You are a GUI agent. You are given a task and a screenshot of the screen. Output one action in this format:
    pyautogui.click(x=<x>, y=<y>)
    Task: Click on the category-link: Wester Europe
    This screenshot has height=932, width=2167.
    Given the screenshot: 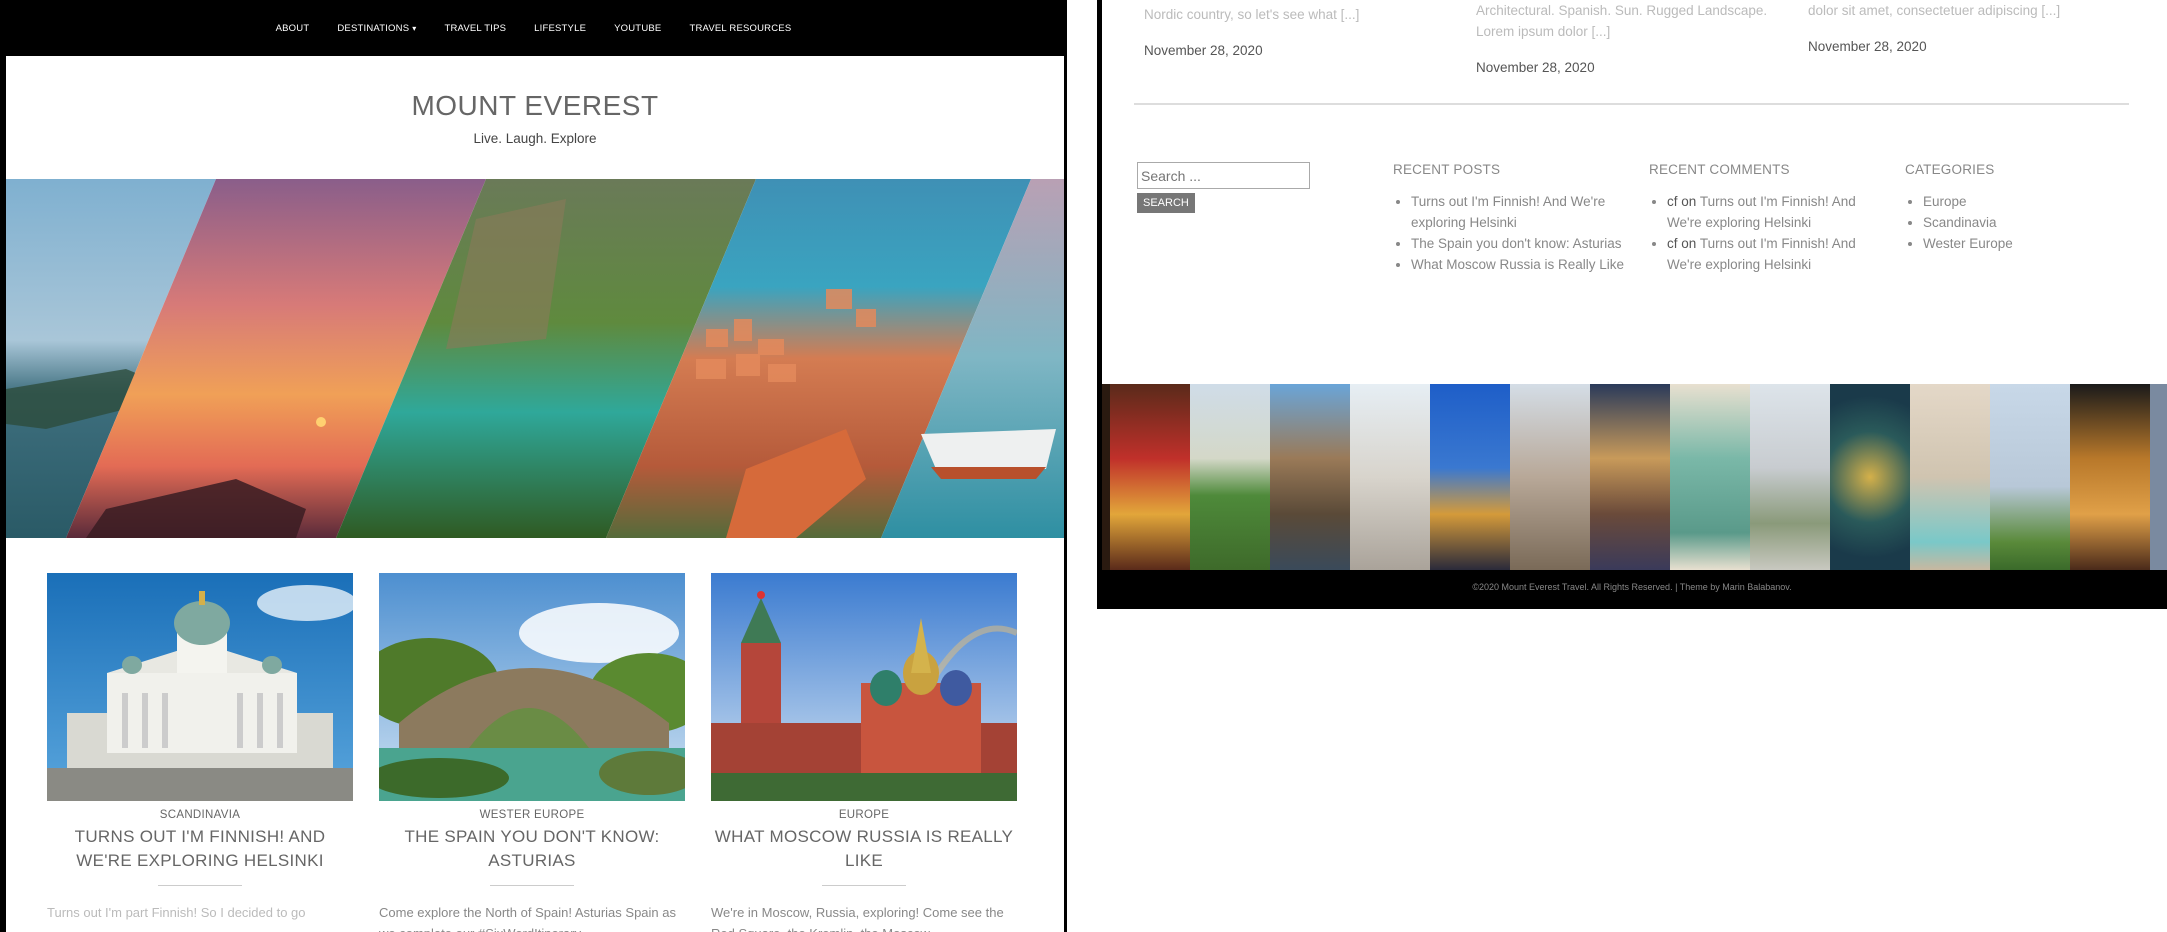 What is the action you would take?
    pyautogui.click(x=2014, y=243)
    